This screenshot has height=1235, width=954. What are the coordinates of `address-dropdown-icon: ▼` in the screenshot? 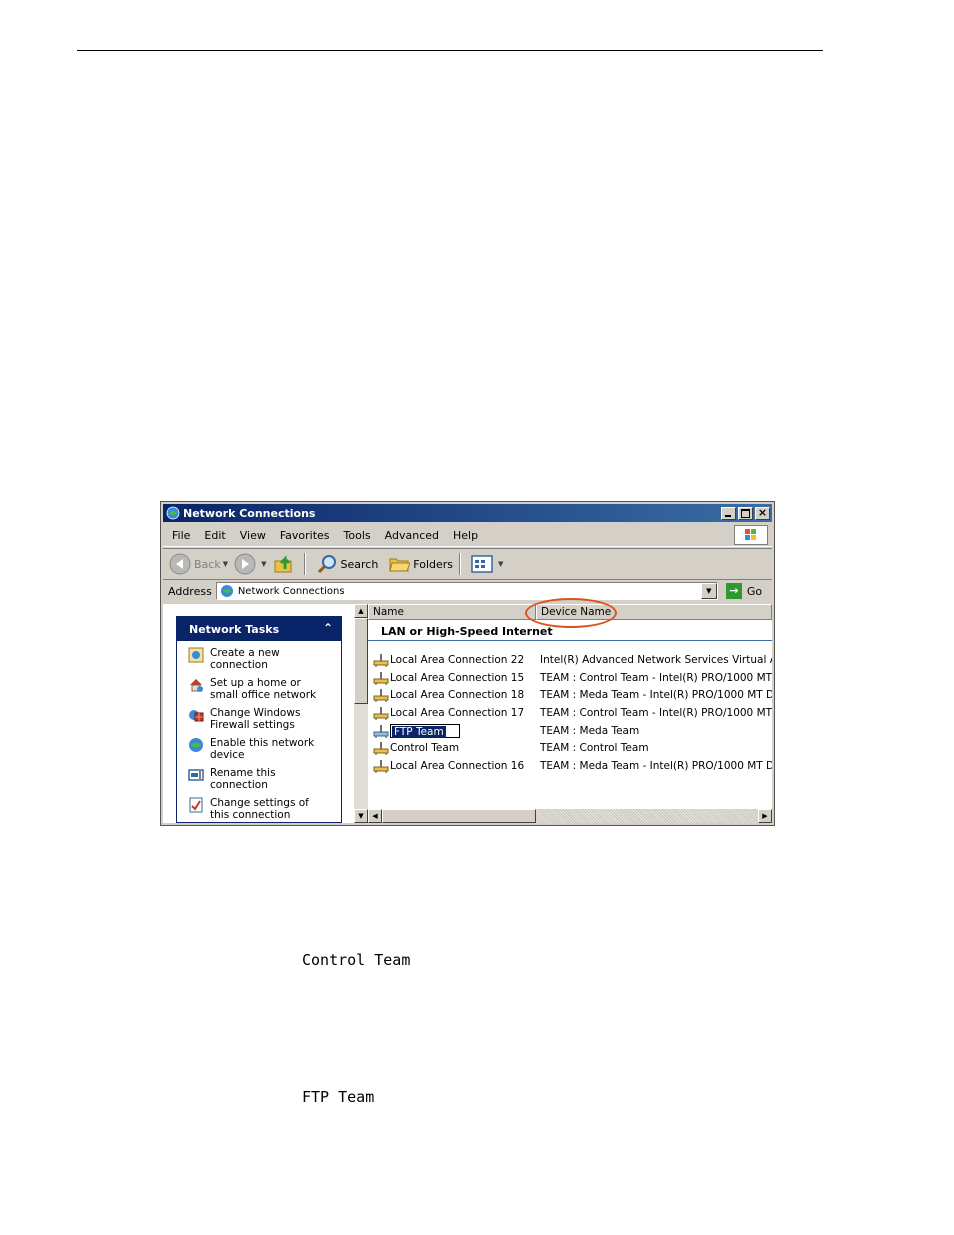 It's located at (708, 591).